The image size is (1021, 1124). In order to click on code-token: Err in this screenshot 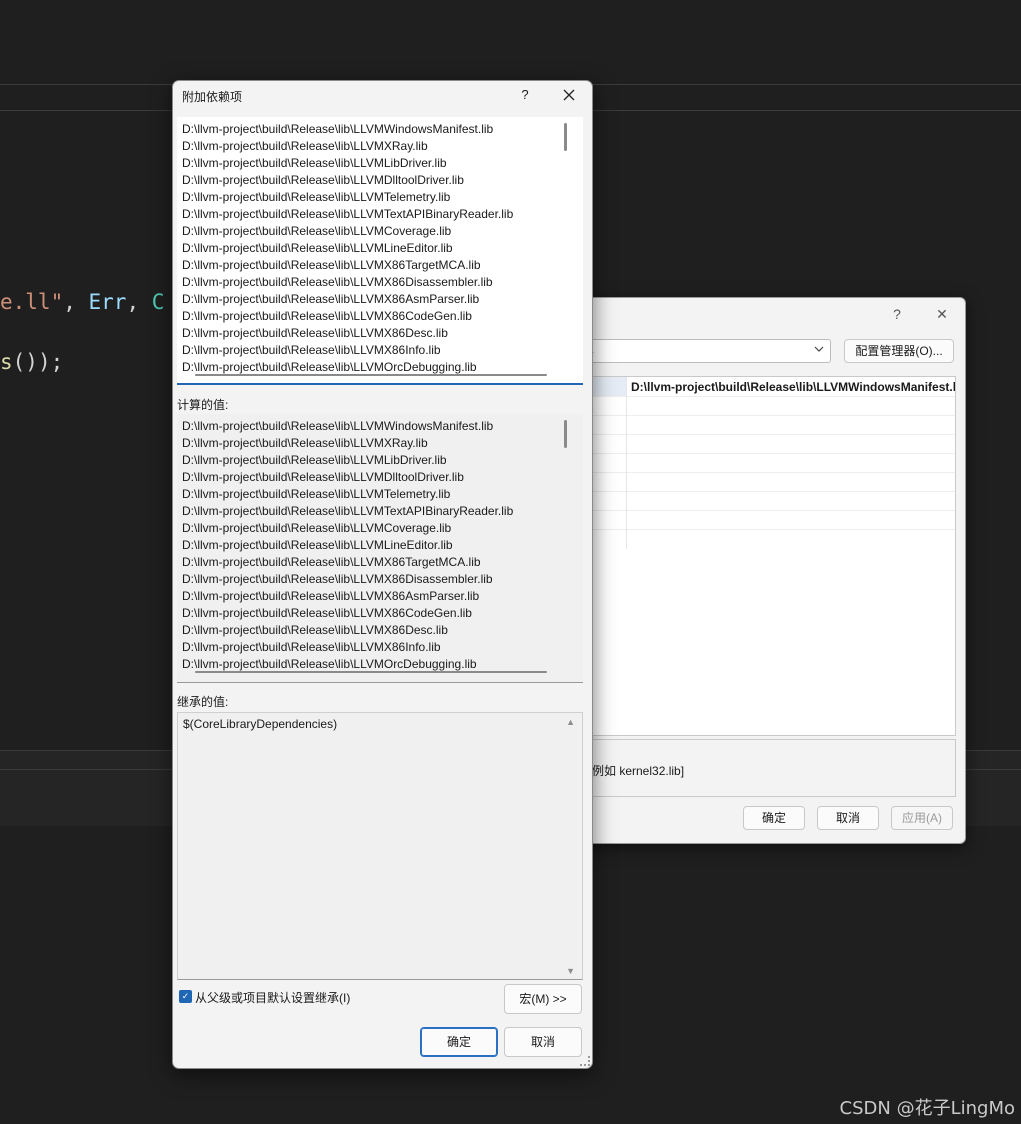, I will do `click(107, 302)`.